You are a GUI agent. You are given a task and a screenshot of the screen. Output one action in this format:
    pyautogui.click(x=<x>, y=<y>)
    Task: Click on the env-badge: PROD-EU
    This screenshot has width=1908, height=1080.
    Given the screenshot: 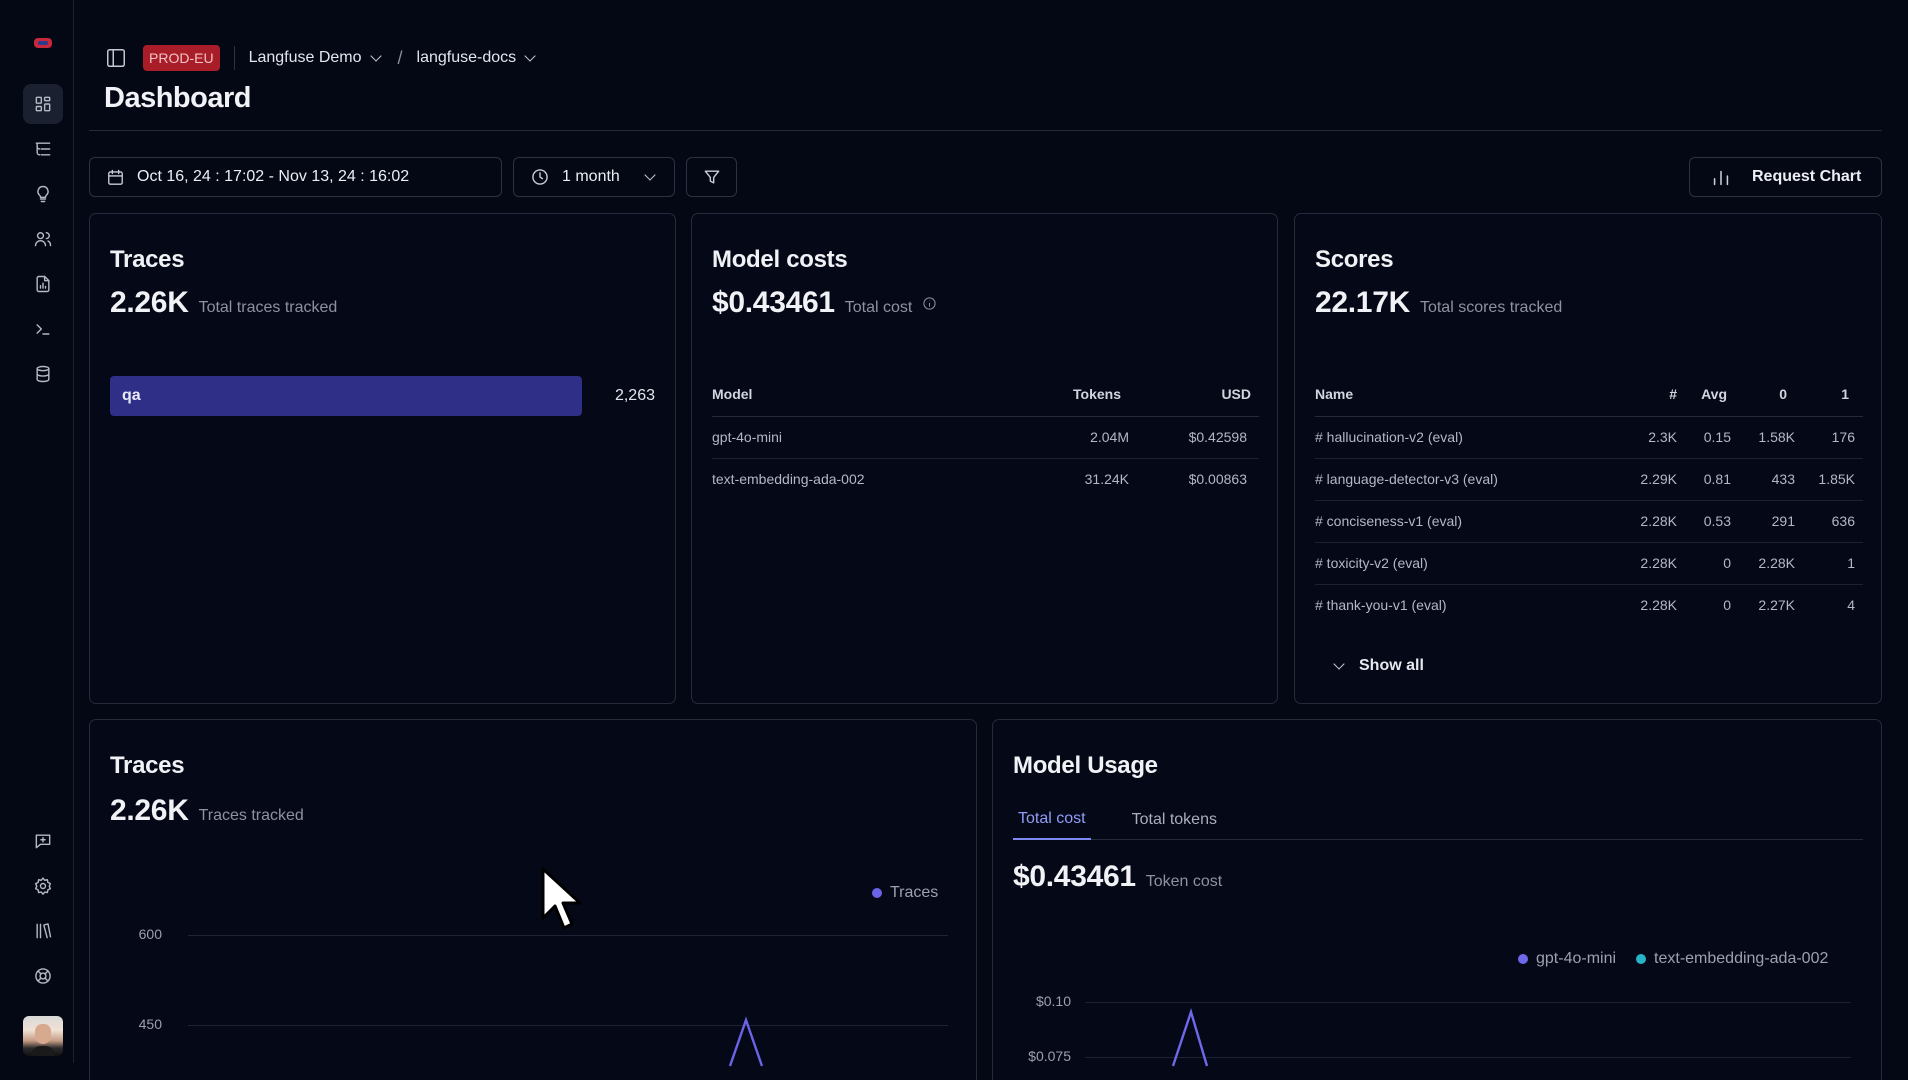 What is the action you would take?
    pyautogui.click(x=181, y=58)
    